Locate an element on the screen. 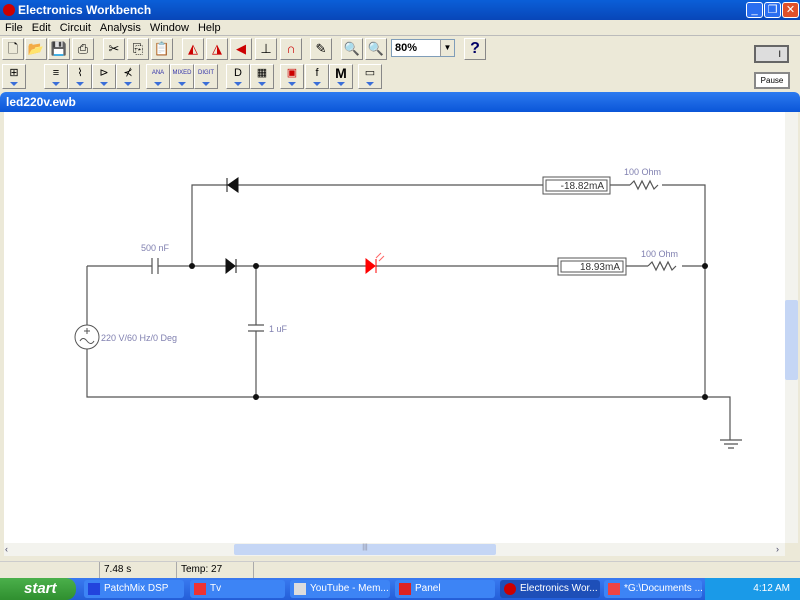  capacitor-1uf-label: 1 uF is located at coordinates (278, 329).